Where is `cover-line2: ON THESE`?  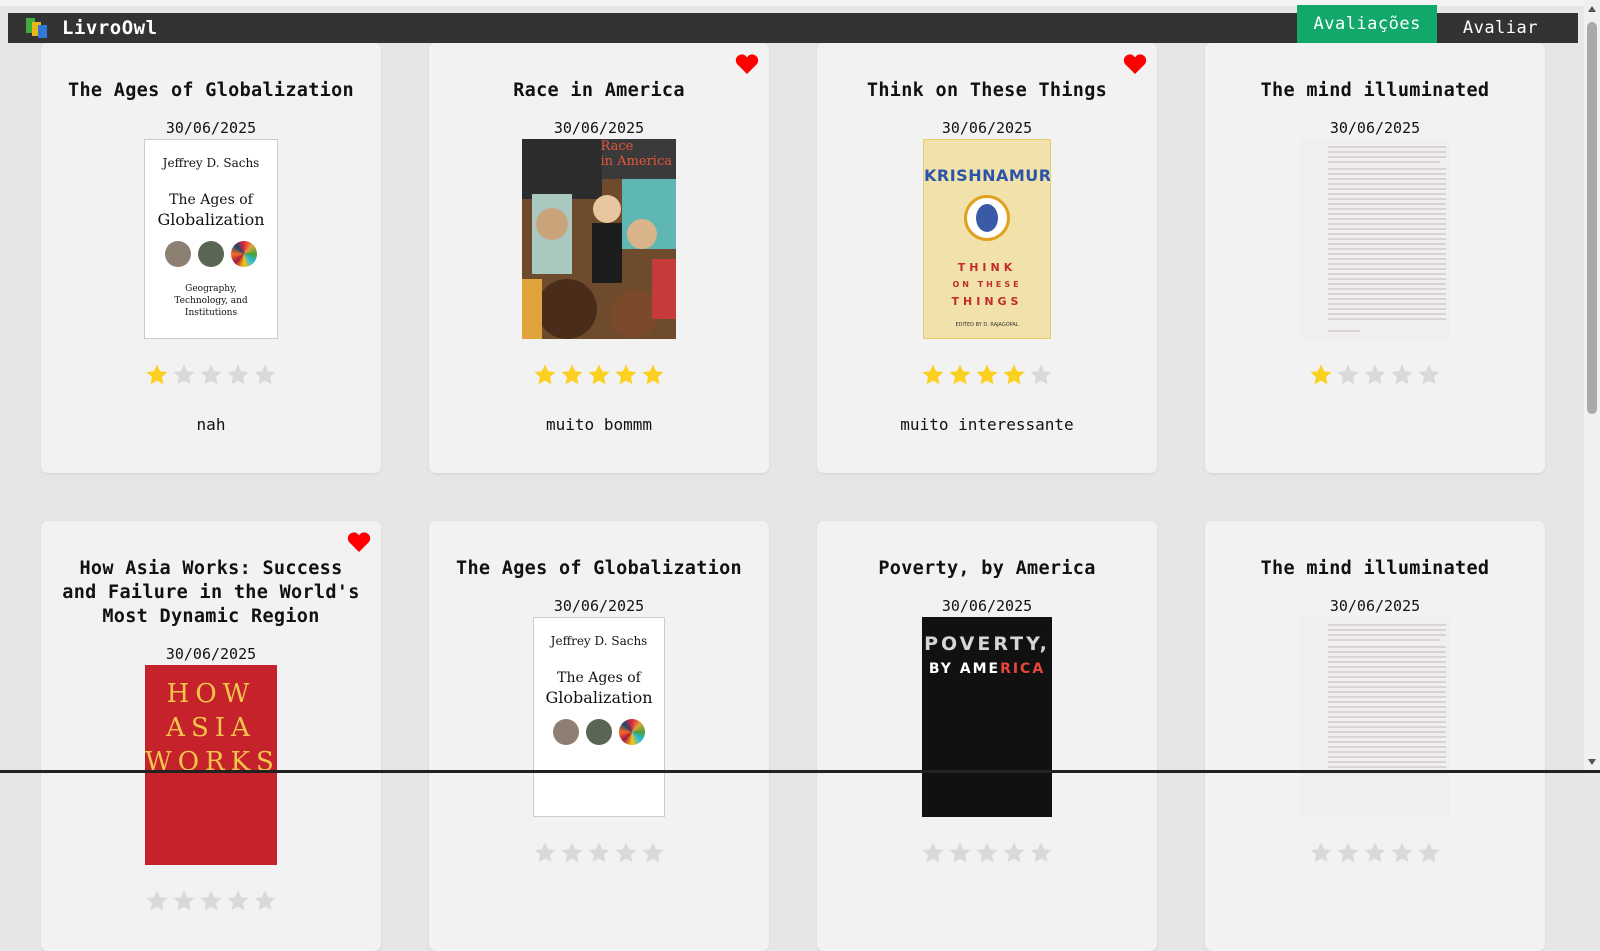 cover-line2: ON THESE is located at coordinates (987, 284).